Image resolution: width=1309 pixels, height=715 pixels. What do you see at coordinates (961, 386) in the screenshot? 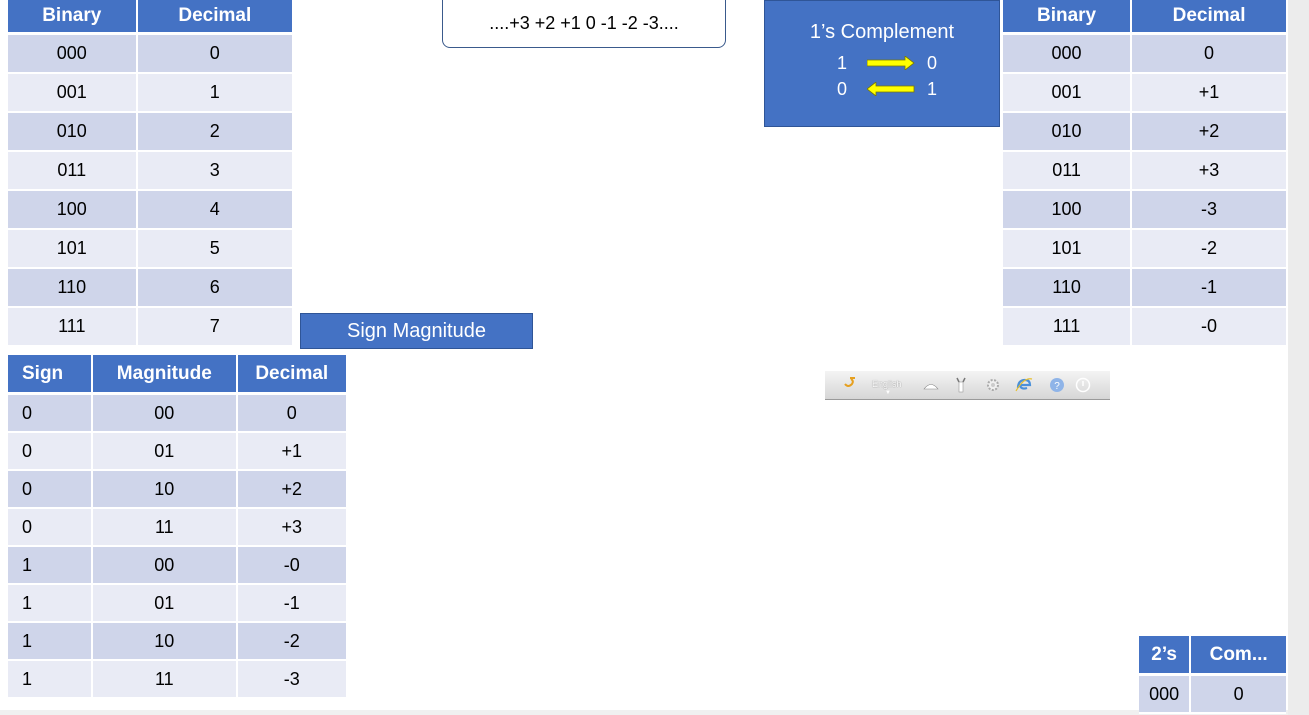
I see `tools-icon` at bounding box center [961, 386].